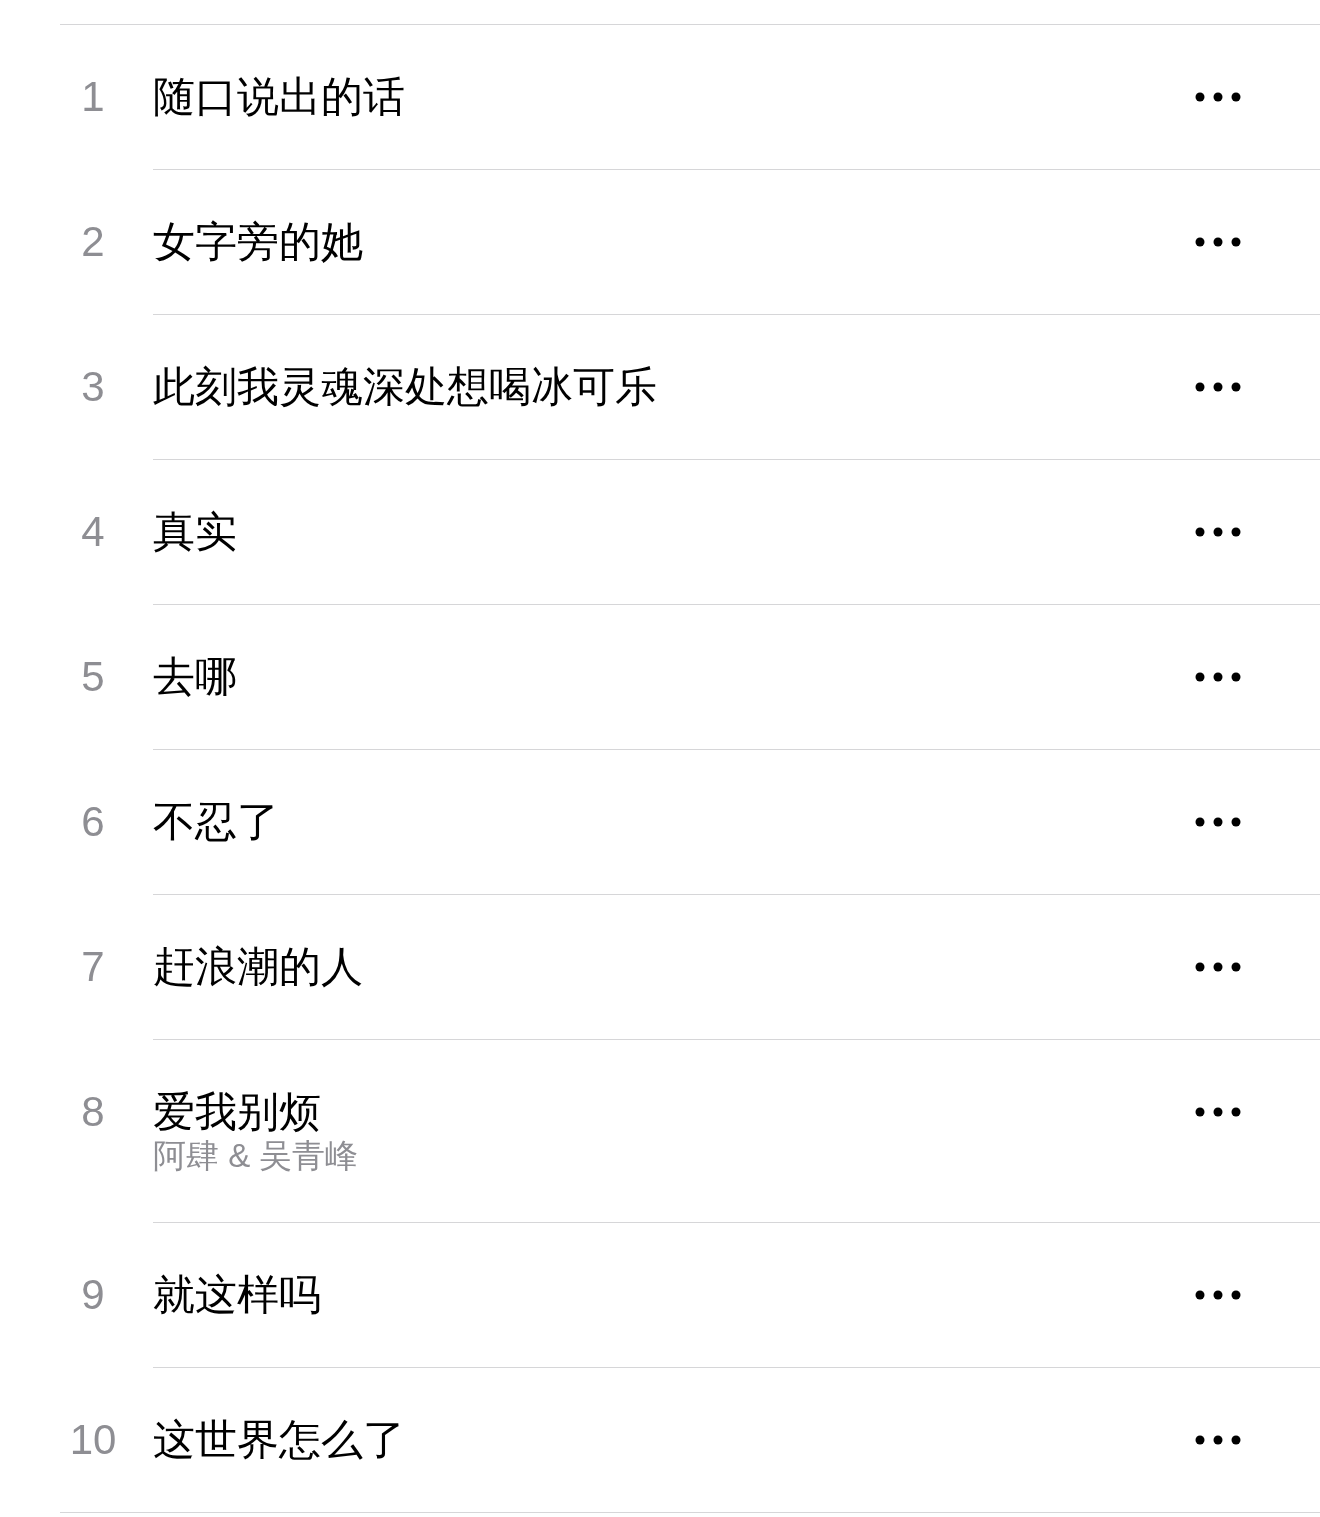  What do you see at coordinates (279, 1440) in the screenshot?
I see `track-title: 这世界怎么了` at bounding box center [279, 1440].